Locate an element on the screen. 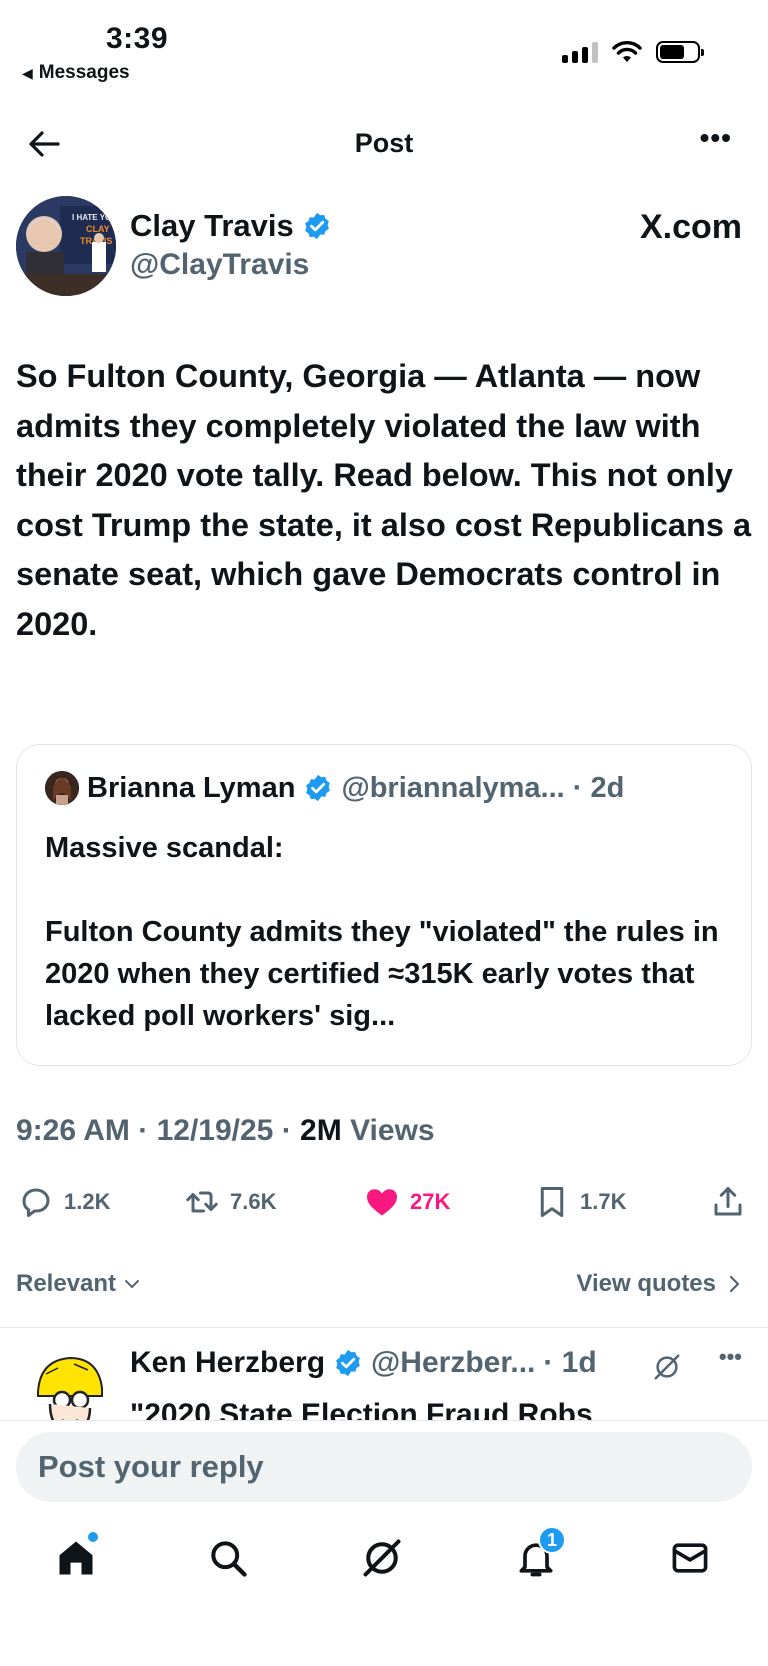 The width and height of the screenshot is (768, 1666). repost-icon is located at coordinates (202, 1202).